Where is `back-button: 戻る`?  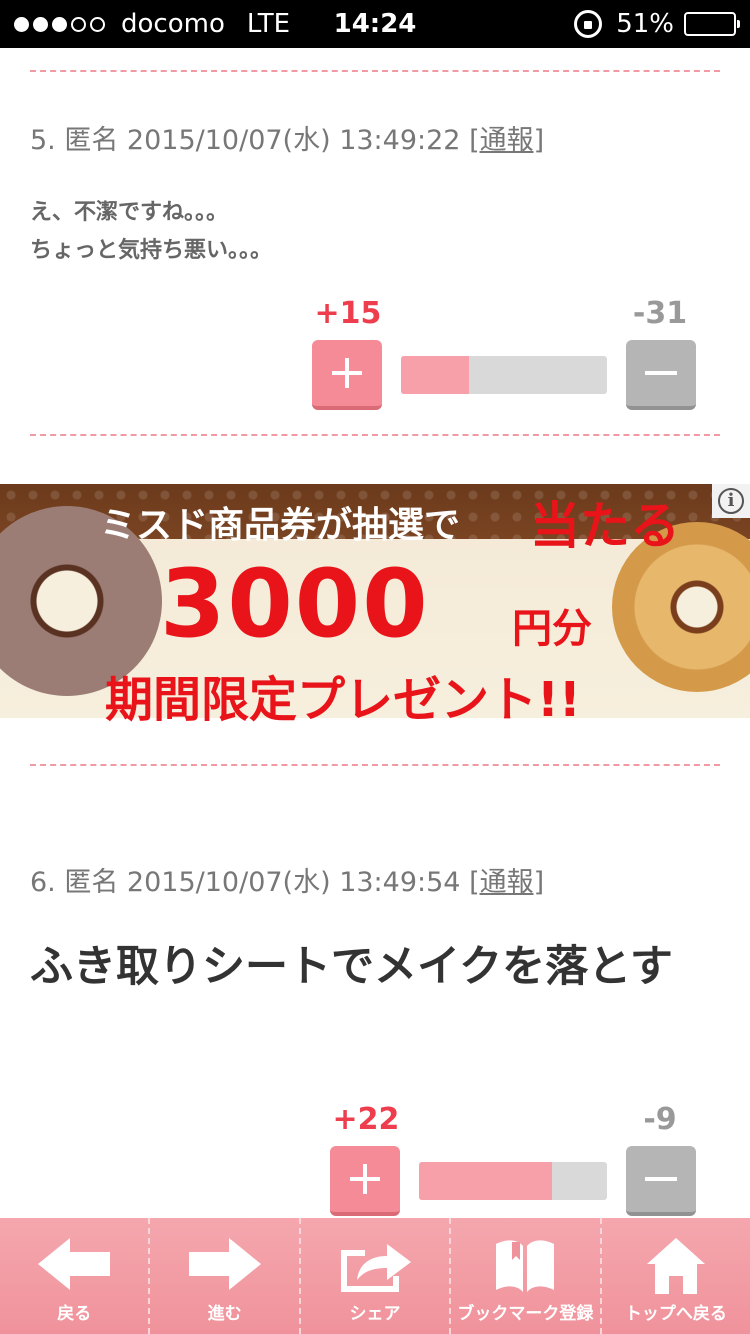 back-button: 戻る is located at coordinates (74, 1276).